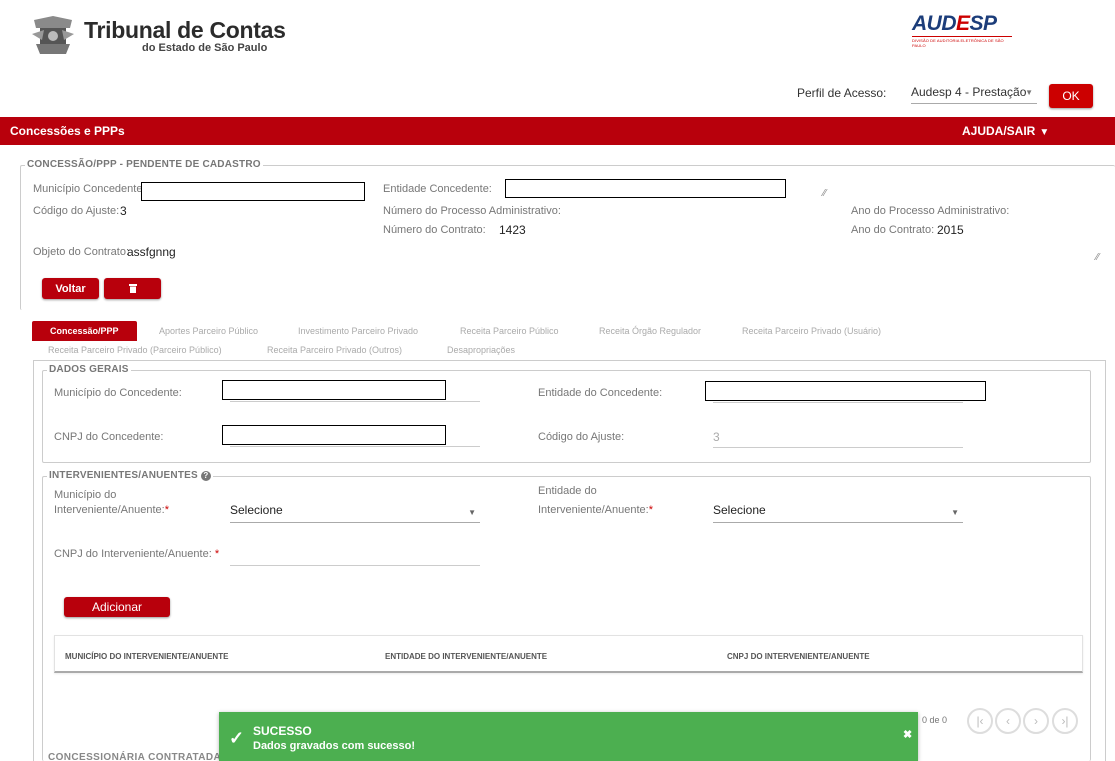 This screenshot has width=1115, height=761. I want to click on perfil-select: Audesp 4 - Prestação ▼, so click(974, 93).